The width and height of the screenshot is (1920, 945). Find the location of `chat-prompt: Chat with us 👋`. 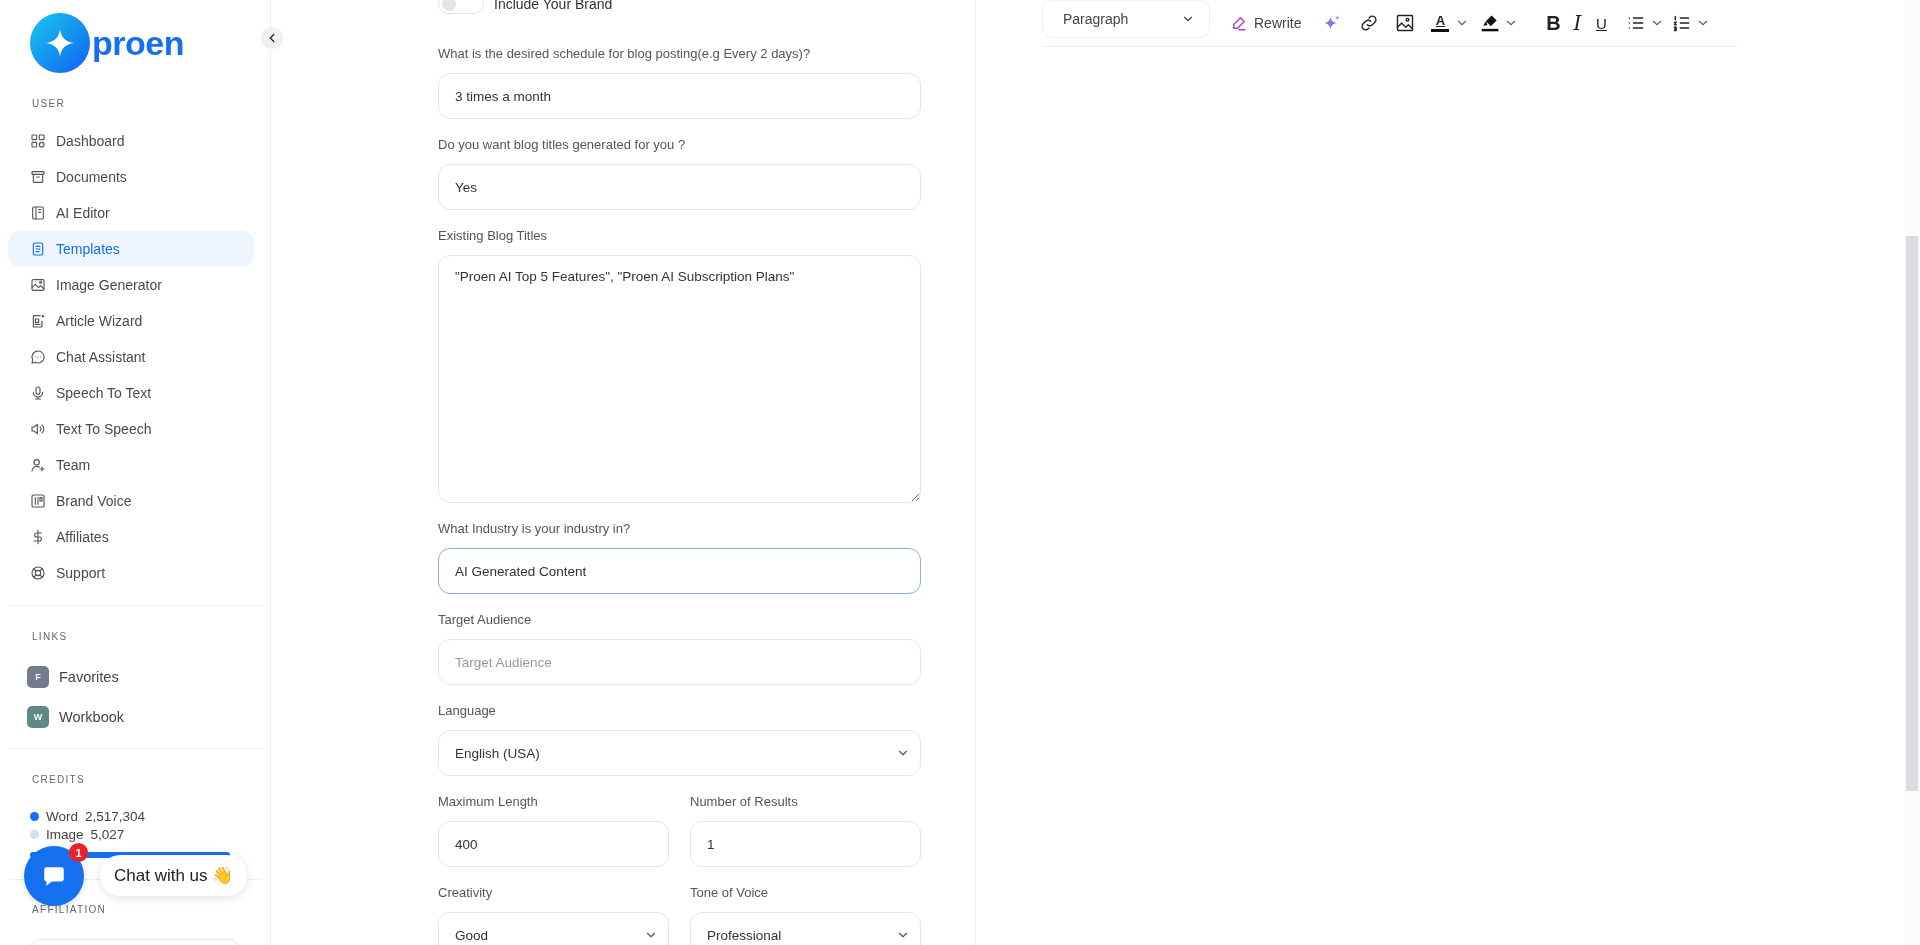

chat-prompt: Chat with us 👋 is located at coordinates (174, 875).